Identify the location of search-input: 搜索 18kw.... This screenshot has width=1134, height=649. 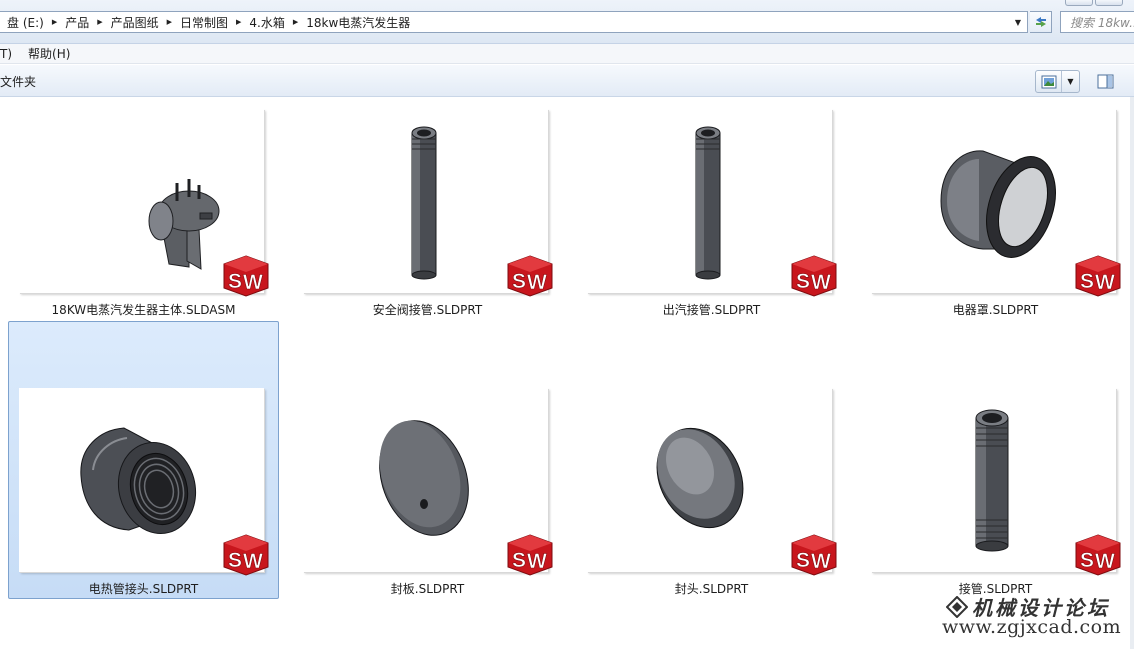
(1097, 22).